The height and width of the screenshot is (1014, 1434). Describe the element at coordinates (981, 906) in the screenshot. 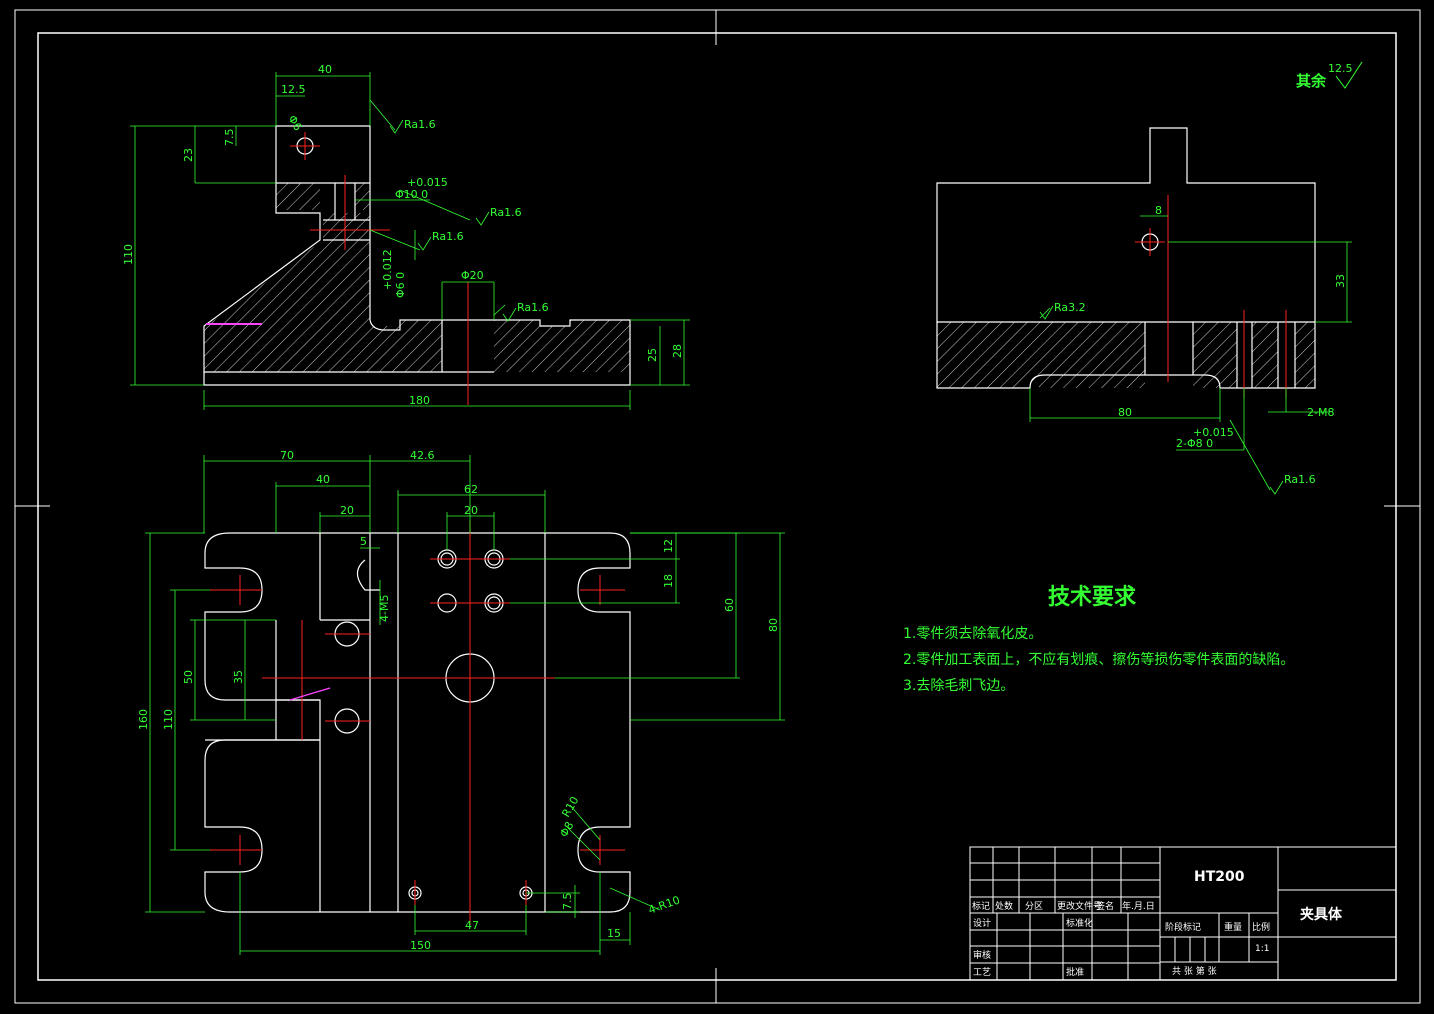

I see `tb-label-mark: 标记` at that location.